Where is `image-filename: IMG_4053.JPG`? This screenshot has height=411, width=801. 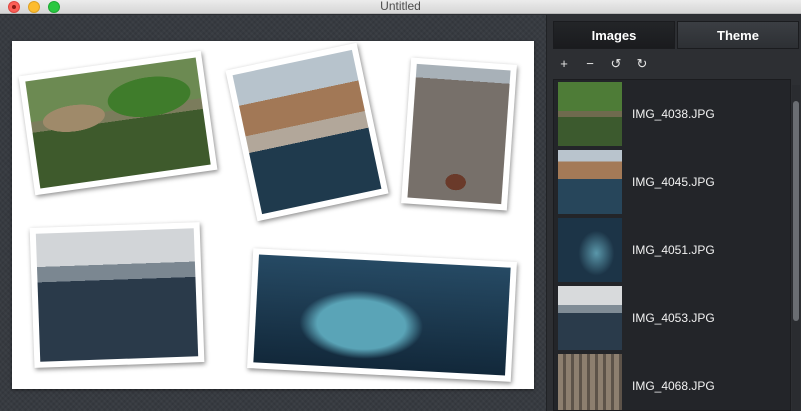
image-filename: IMG_4053.JPG is located at coordinates (673, 318).